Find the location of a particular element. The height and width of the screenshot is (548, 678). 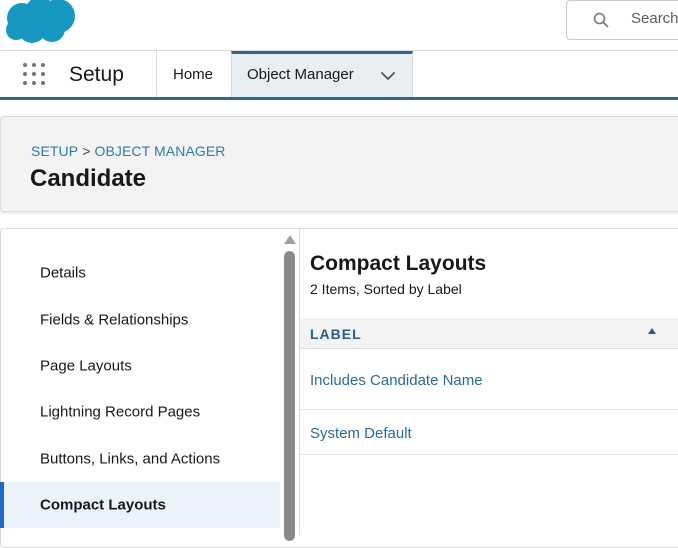

column-header-text: LABEL is located at coordinates (336, 334).